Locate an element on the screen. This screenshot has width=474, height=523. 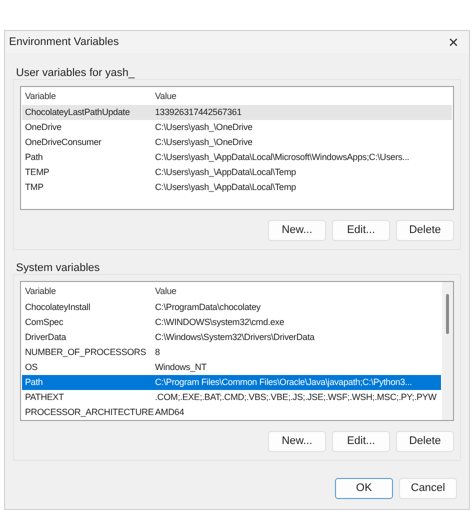
variable-row: ComSpec C:\WINDOWS\system32\cmd.exe is located at coordinates (231, 322).